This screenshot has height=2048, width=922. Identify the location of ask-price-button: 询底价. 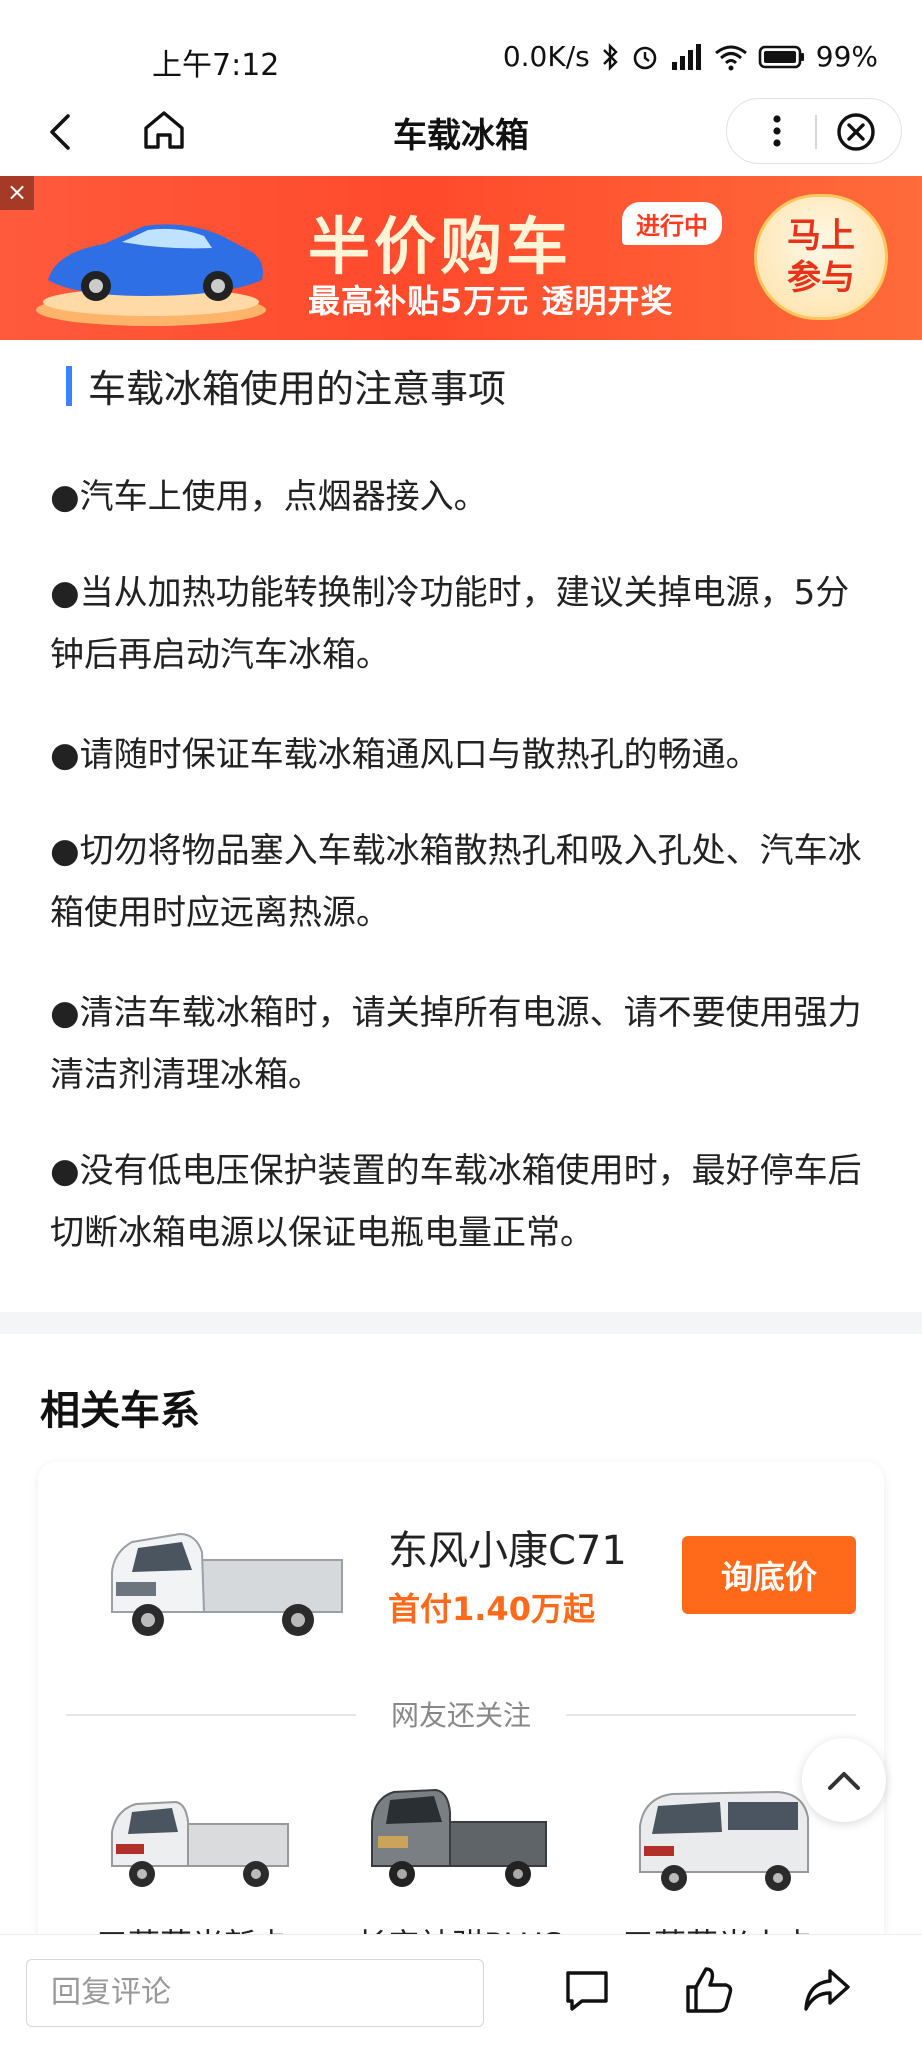
(769, 1575).